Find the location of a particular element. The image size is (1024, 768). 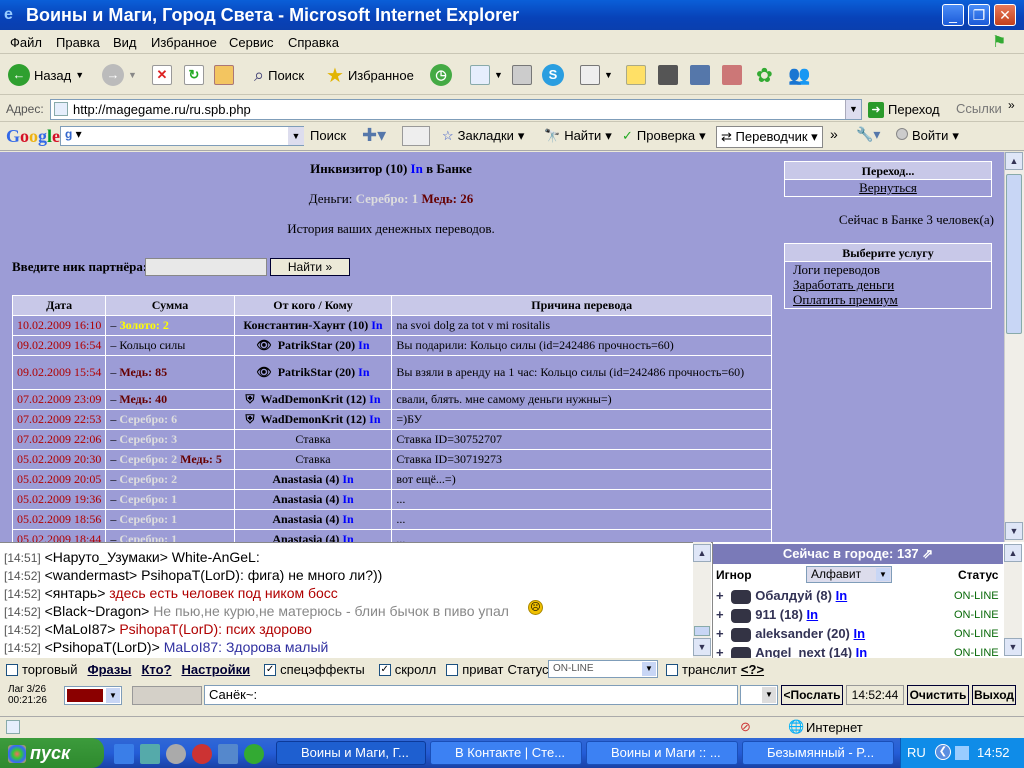

chat-scroll-up: ▲ is located at coordinates (702, 553).